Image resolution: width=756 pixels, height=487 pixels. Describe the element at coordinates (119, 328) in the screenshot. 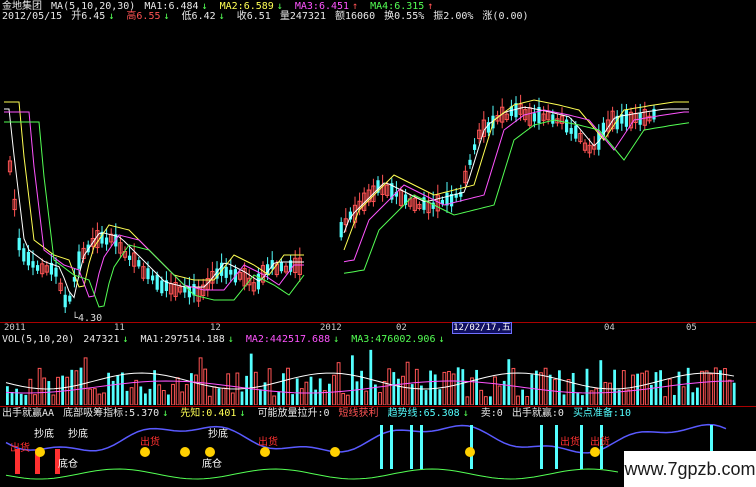

I see `date-label: 11` at that location.